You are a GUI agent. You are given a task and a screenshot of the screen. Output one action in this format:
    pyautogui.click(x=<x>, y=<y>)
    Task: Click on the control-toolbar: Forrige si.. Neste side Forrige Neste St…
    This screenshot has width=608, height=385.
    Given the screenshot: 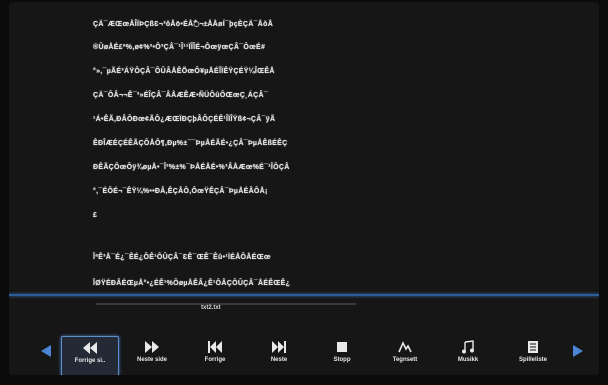 What is the action you would take?
    pyautogui.click(x=304, y=354)
    